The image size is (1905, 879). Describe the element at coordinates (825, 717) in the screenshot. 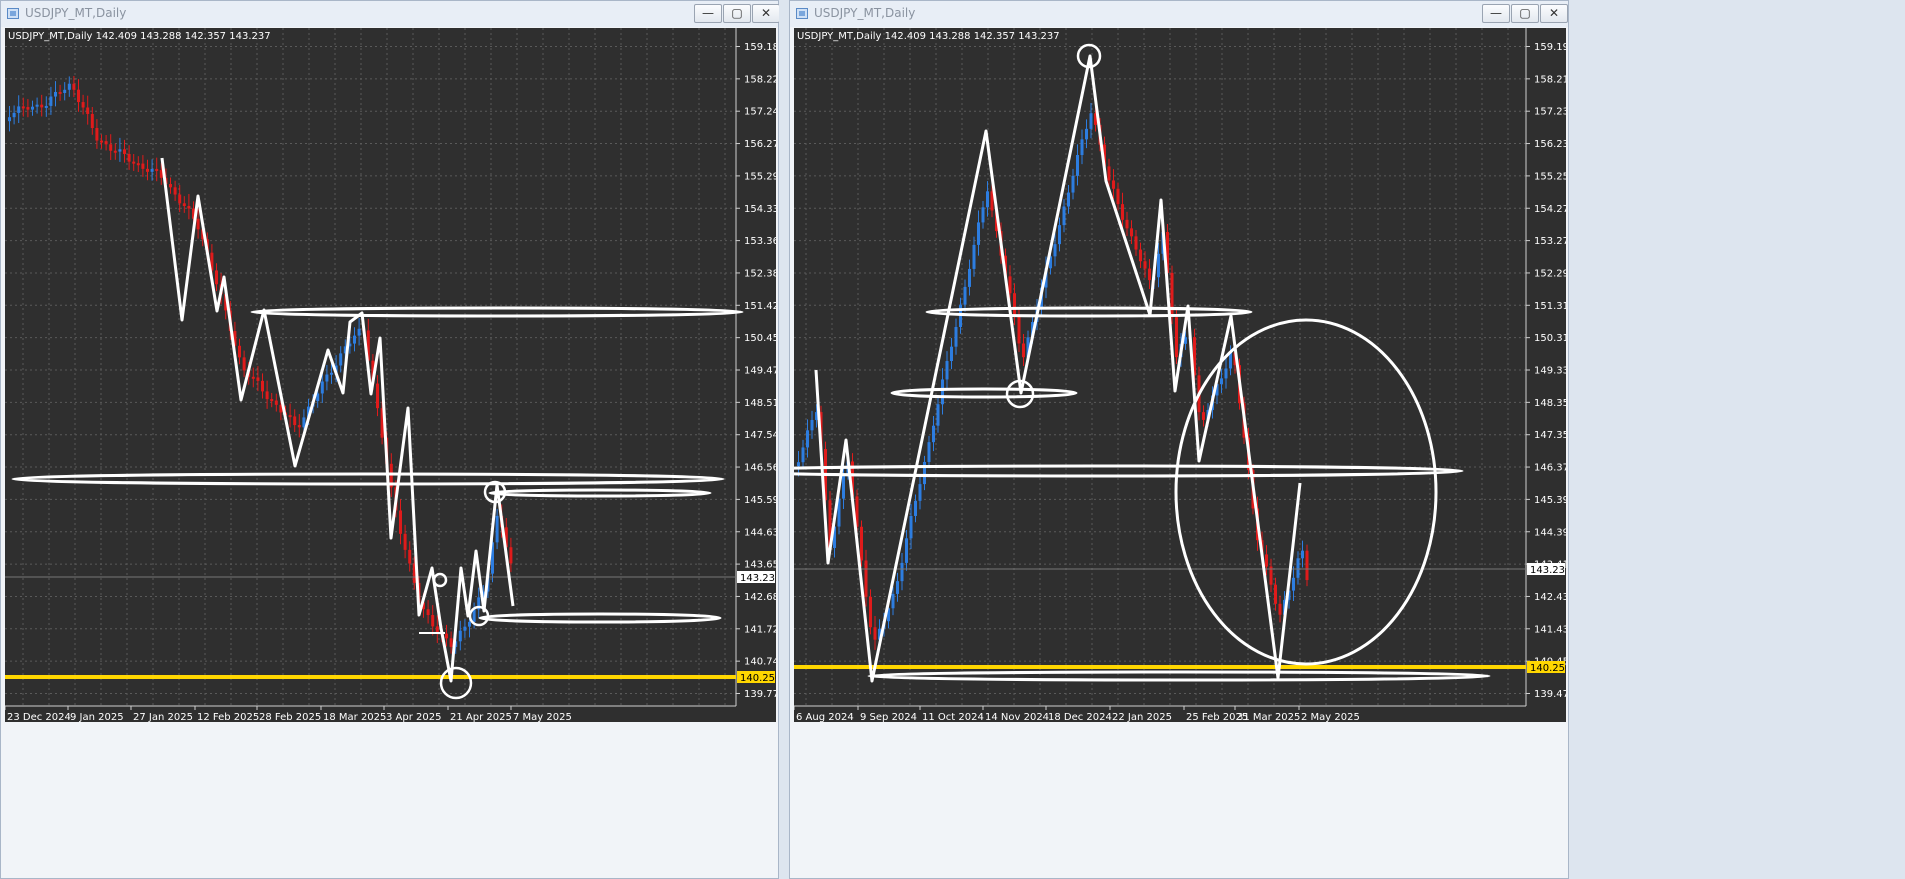

I see `time-axis-label: 6 Aug 2024` at that location.